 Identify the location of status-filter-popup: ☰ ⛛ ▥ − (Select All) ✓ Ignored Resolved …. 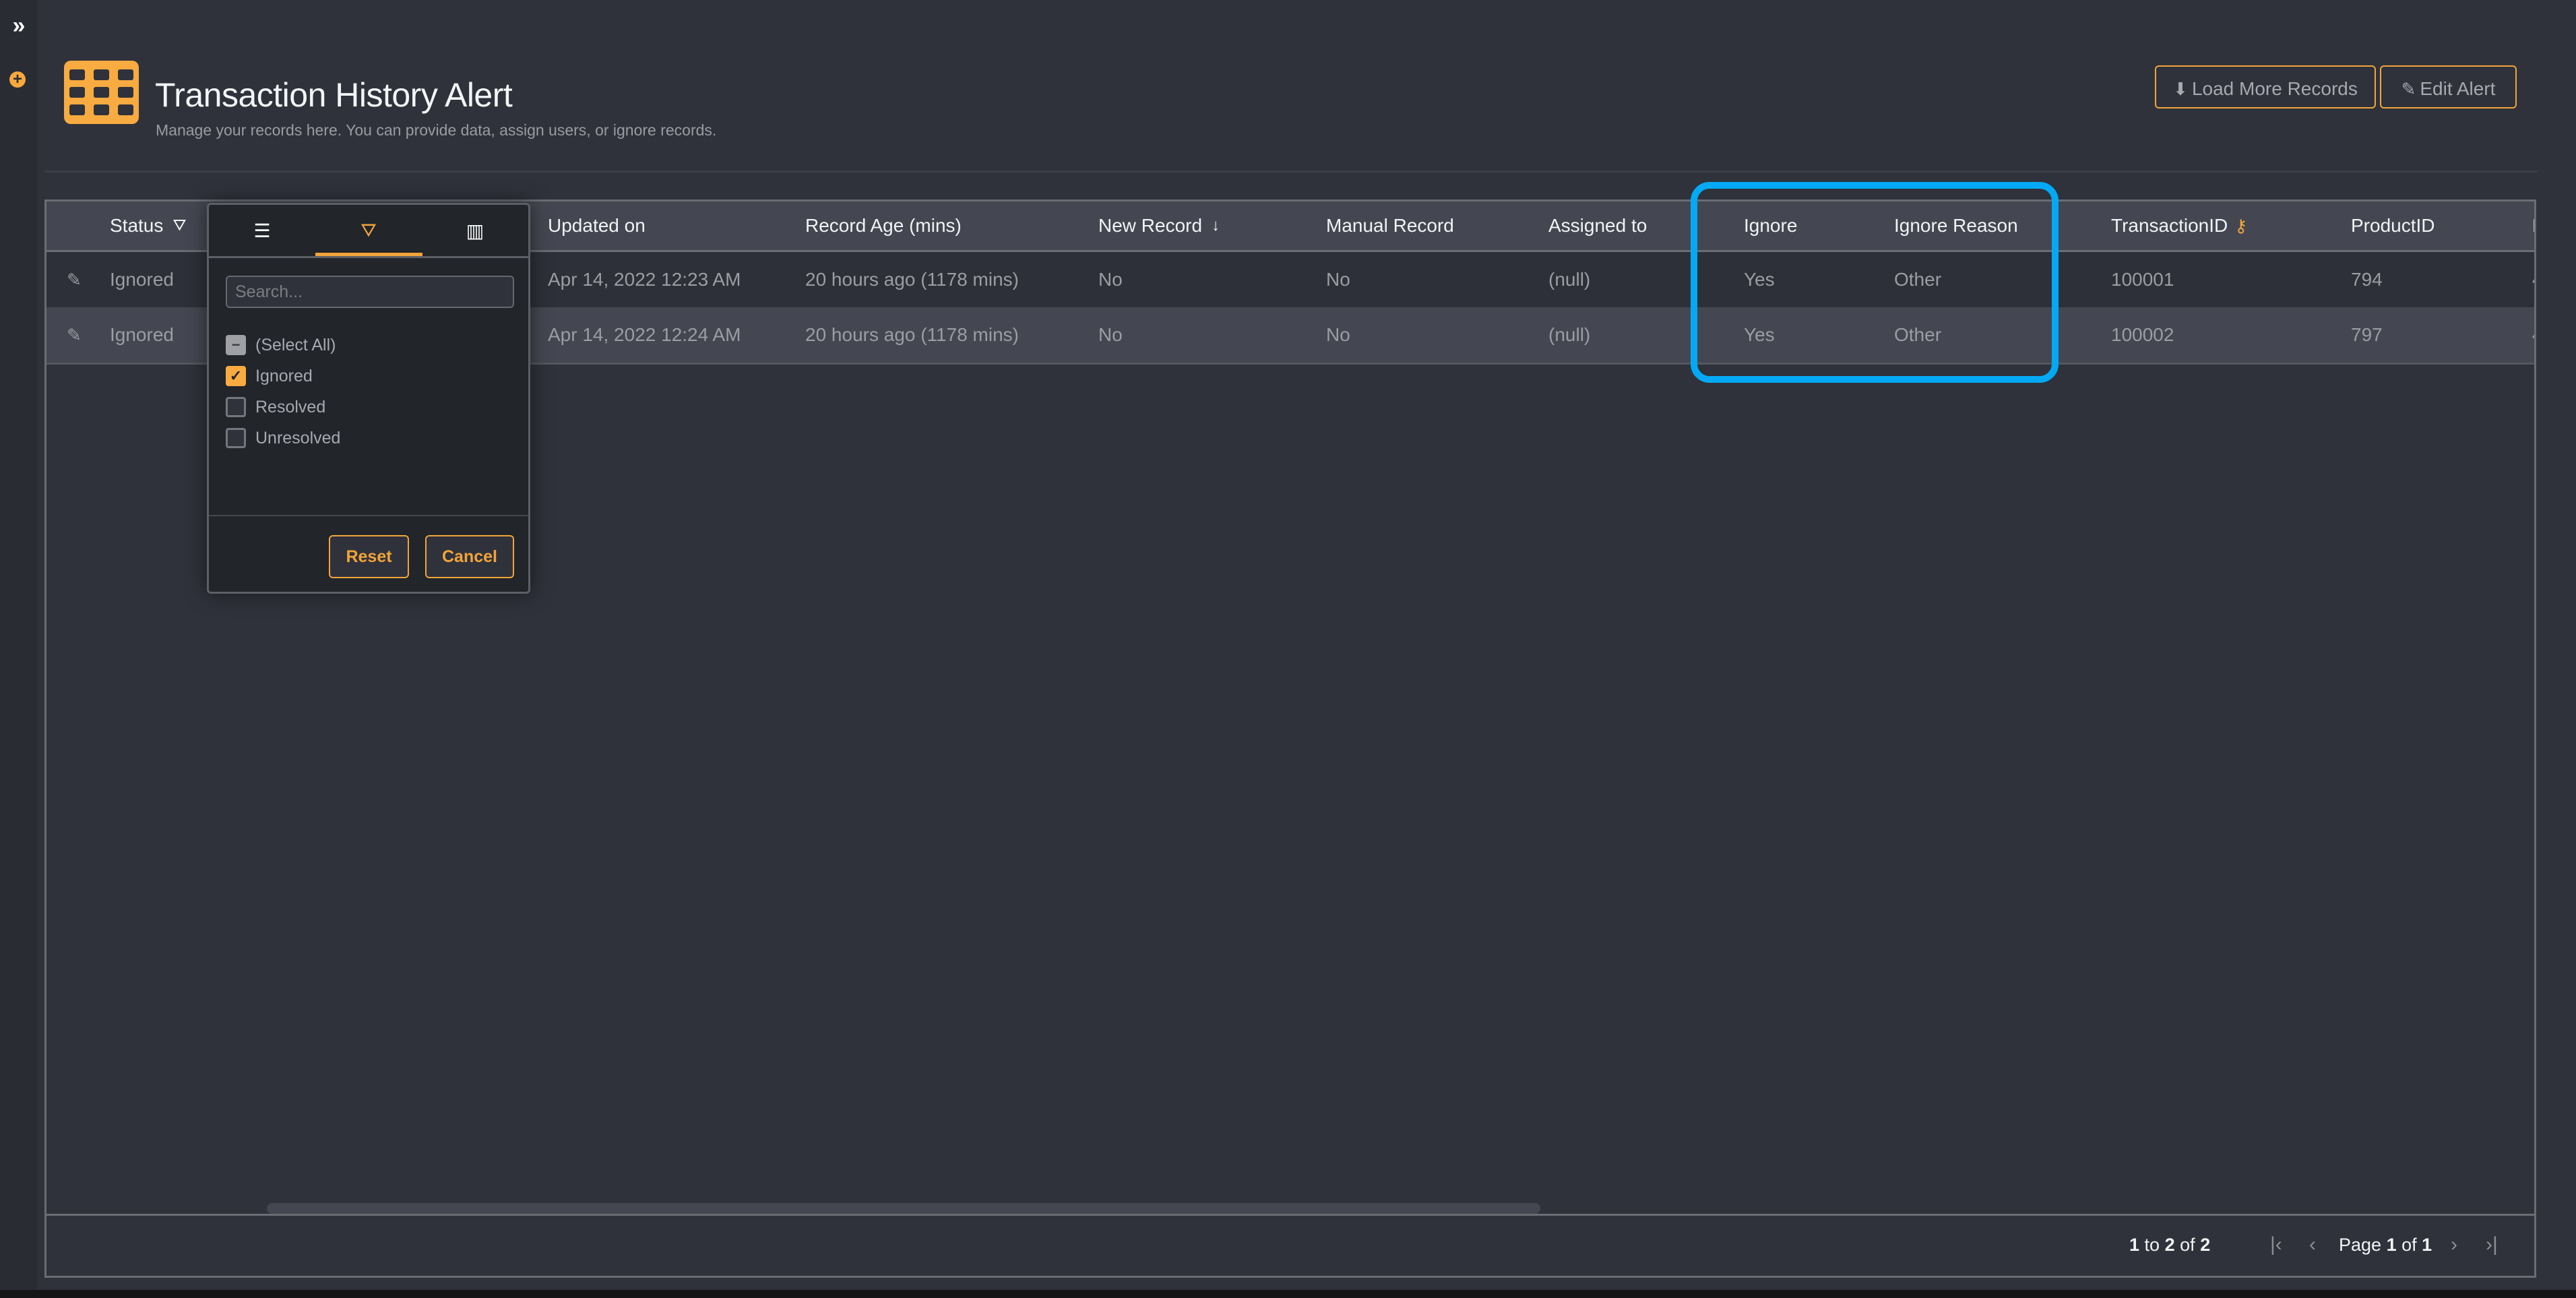
(368, 399).